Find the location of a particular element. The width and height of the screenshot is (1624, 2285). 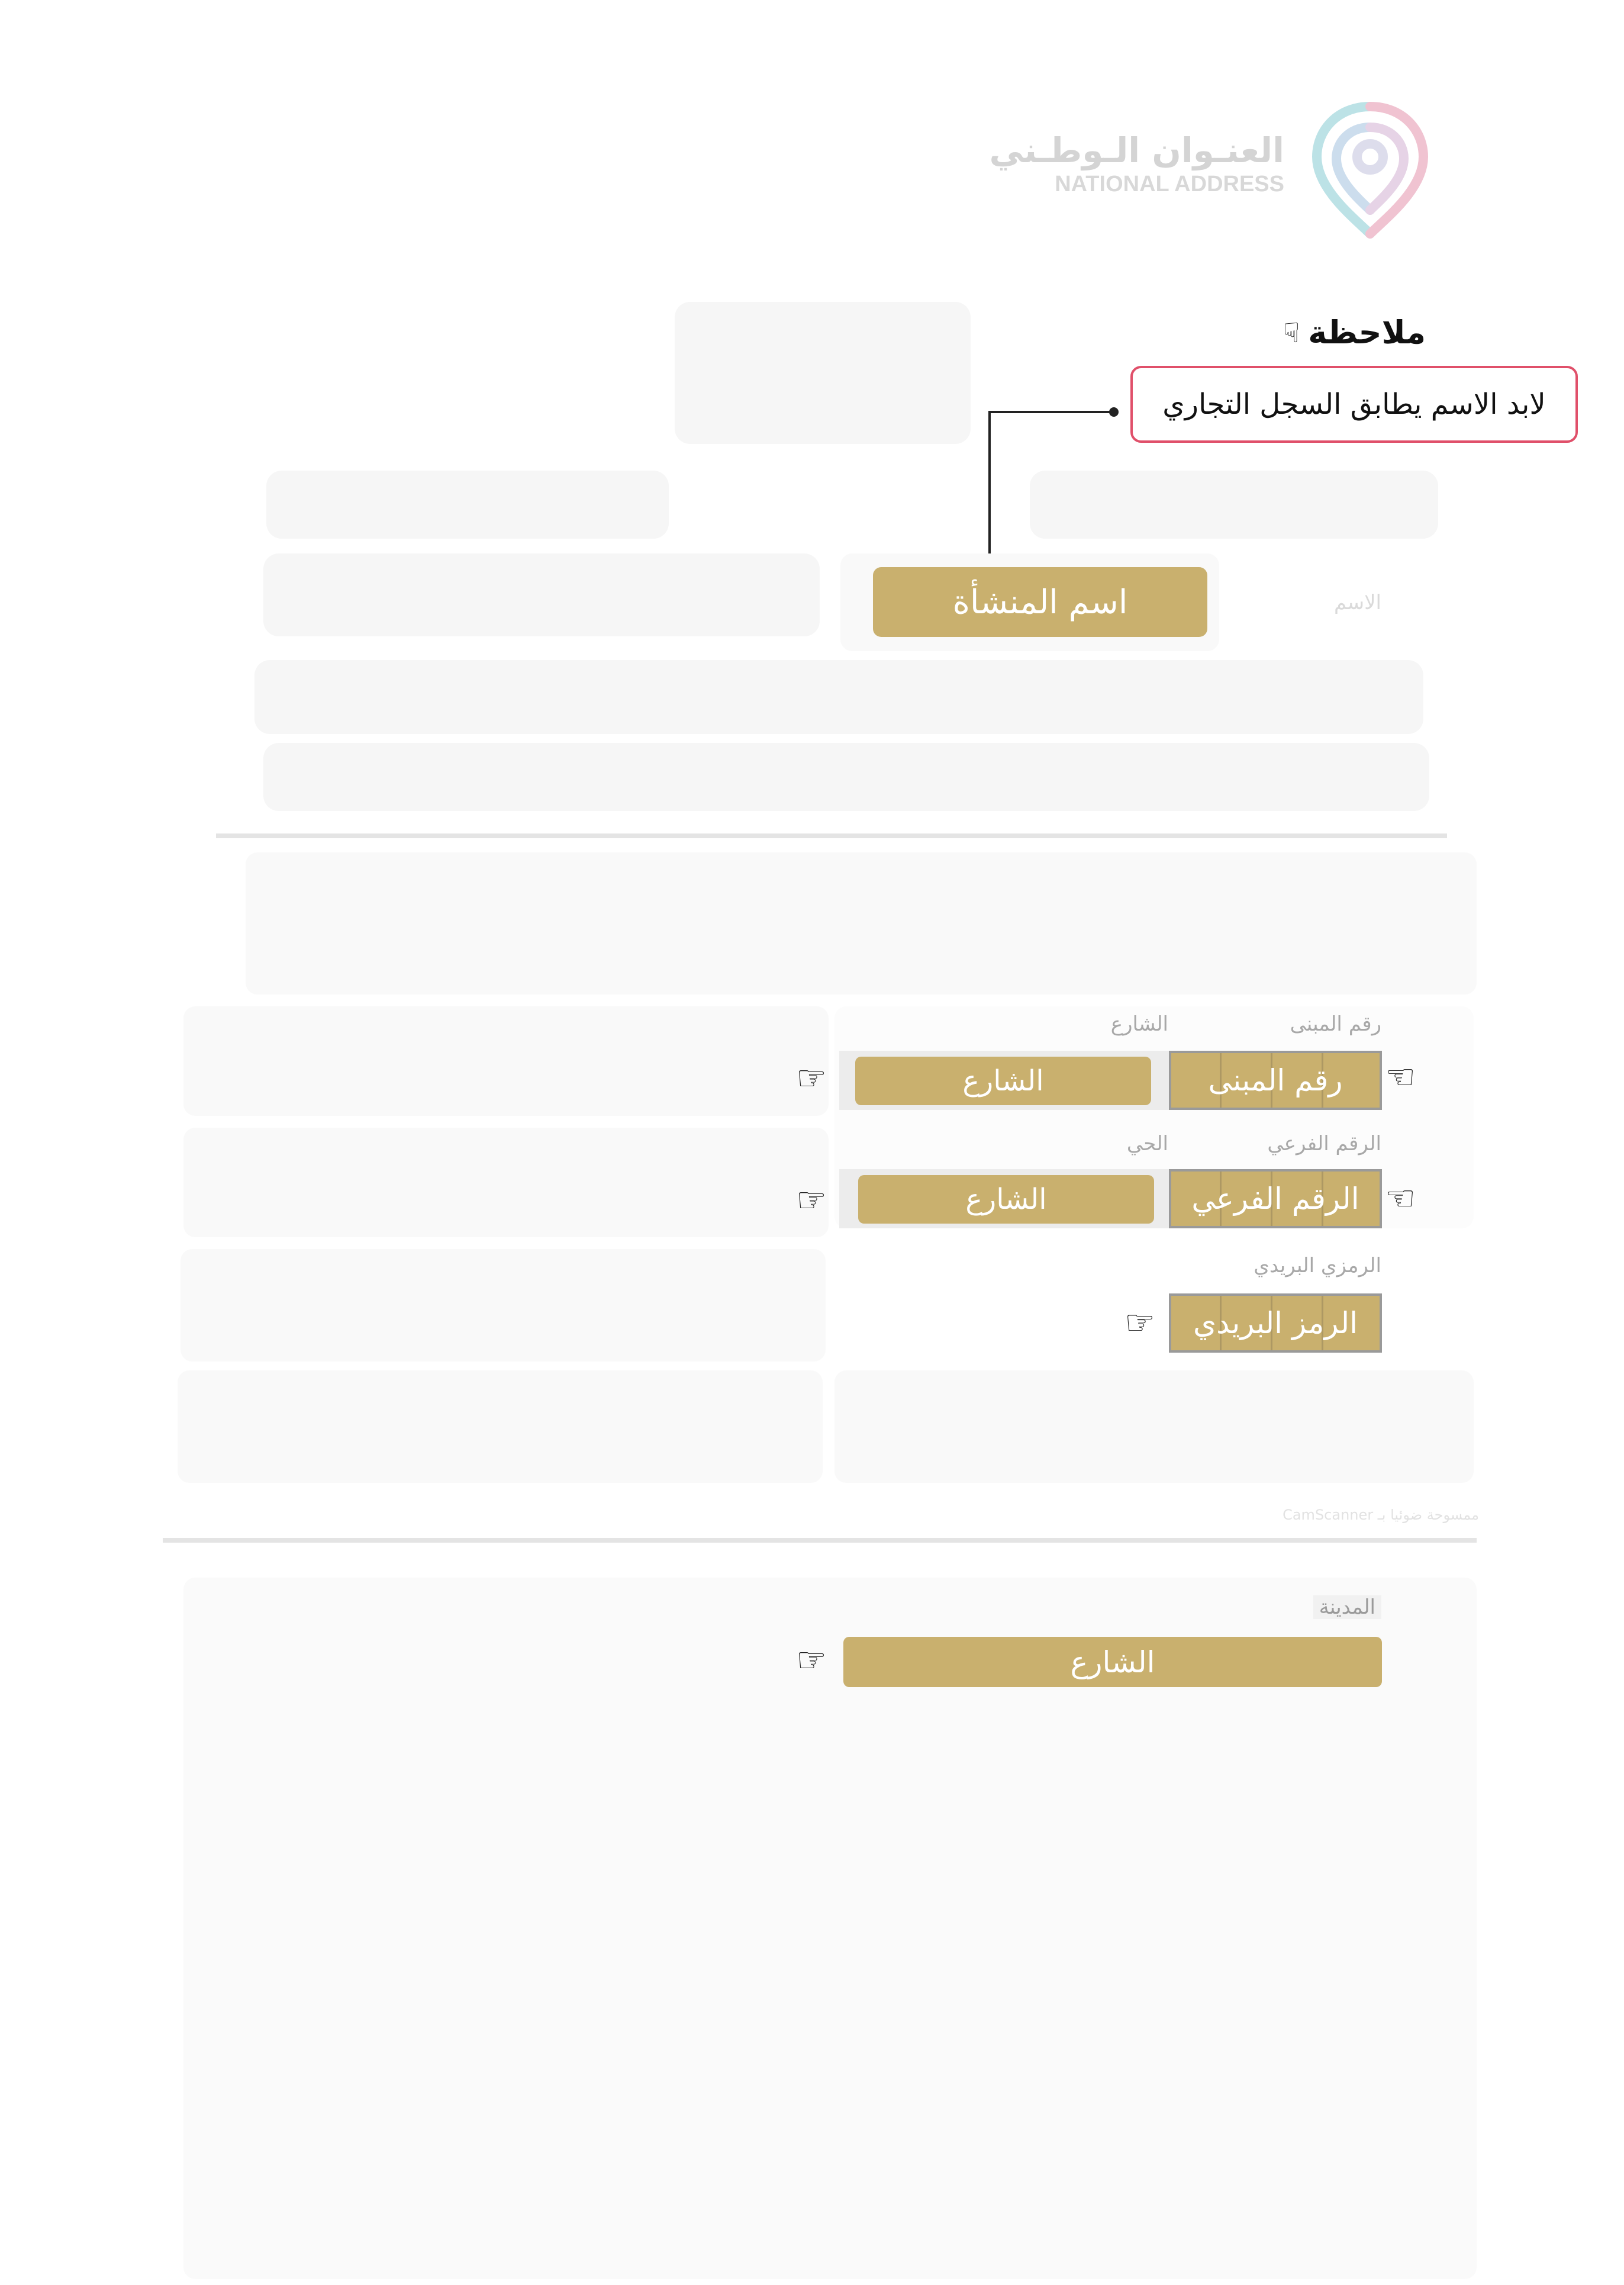

building-number-field-text: رقم المبنى is located at coordinates (1275, 1080).